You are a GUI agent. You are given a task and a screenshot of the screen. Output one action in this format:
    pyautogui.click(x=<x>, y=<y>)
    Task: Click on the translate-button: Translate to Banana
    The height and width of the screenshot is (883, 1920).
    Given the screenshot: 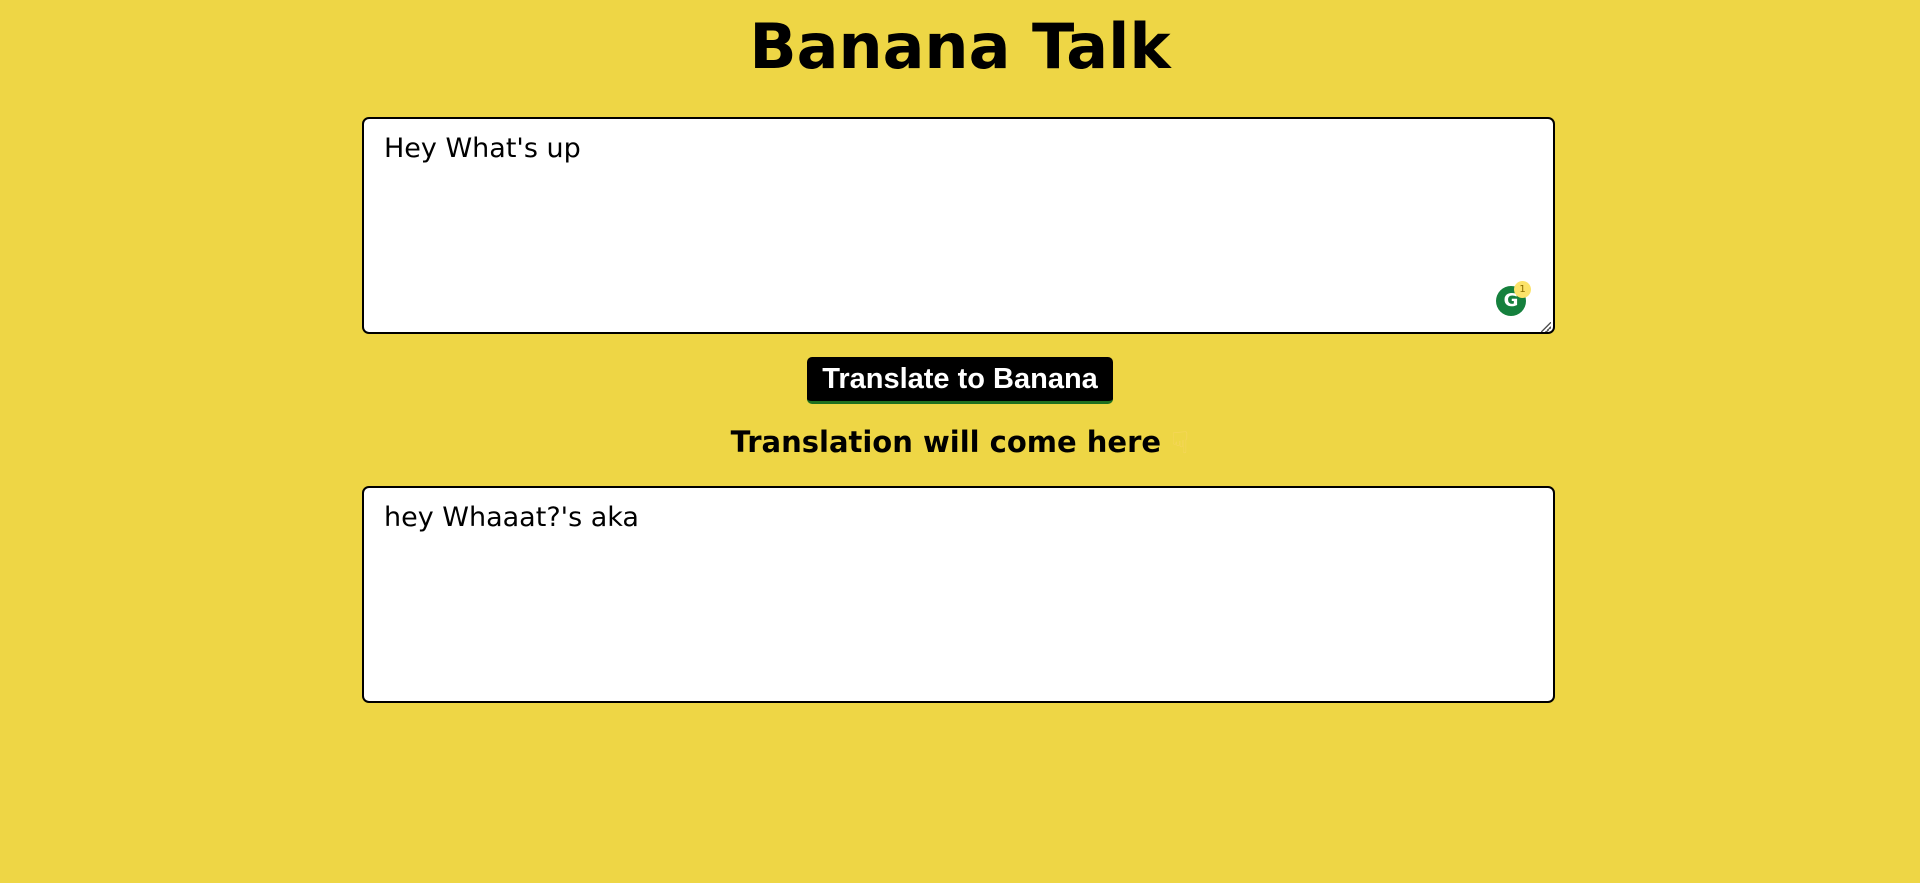 What is the action you would take?
    pyautogui.click(x=960, y=380)
    